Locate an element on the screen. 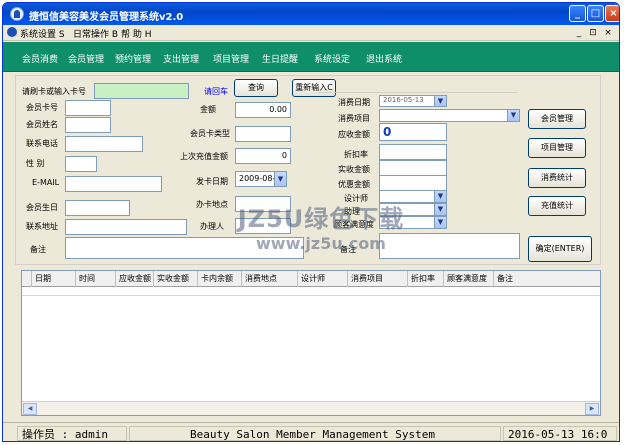  watermark: JZ5U绿色下载 www.jz5u.com is located at coordinates (321, 226).